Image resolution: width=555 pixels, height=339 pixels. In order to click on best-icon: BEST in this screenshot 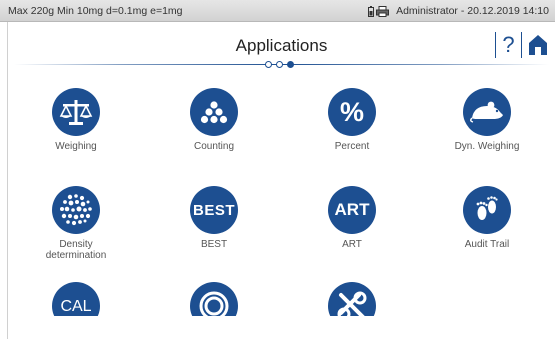, I will do `click(214, 210)`.